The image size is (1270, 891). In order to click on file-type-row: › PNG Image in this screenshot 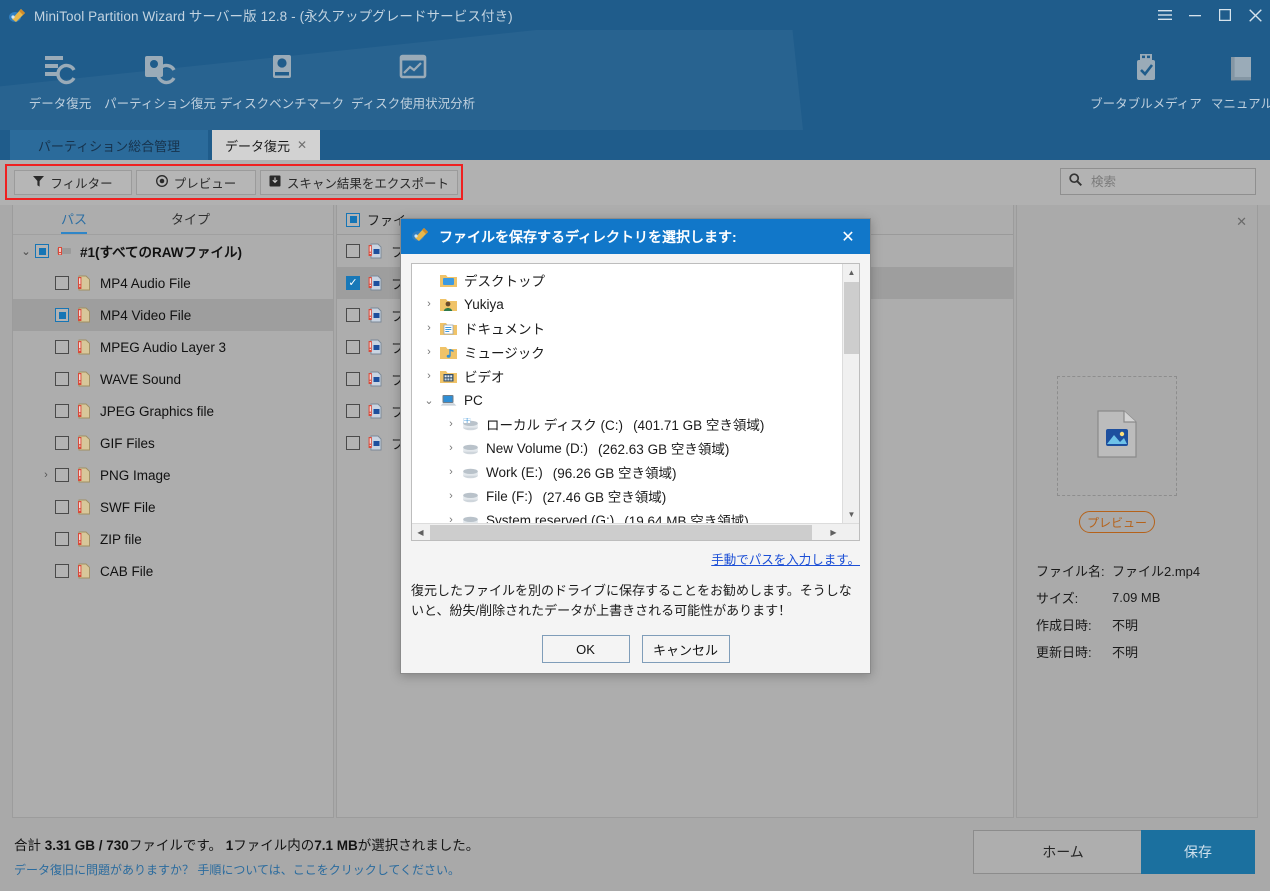, I will do `click(173, 475)`.